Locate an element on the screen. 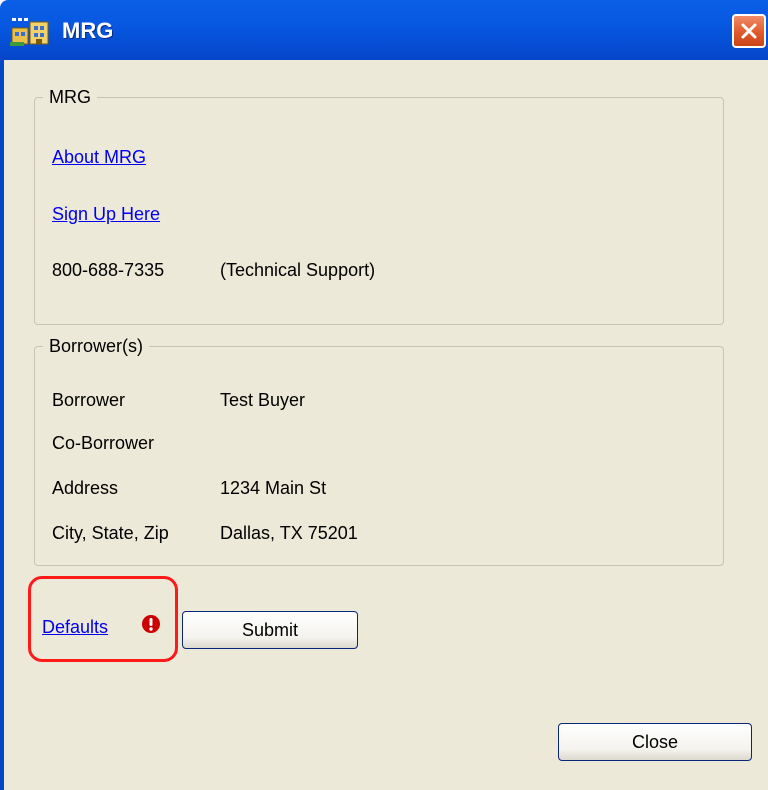 This screenshot has width=768, height=790. exclamation-circle-icon is located at coordinates (151, 624).